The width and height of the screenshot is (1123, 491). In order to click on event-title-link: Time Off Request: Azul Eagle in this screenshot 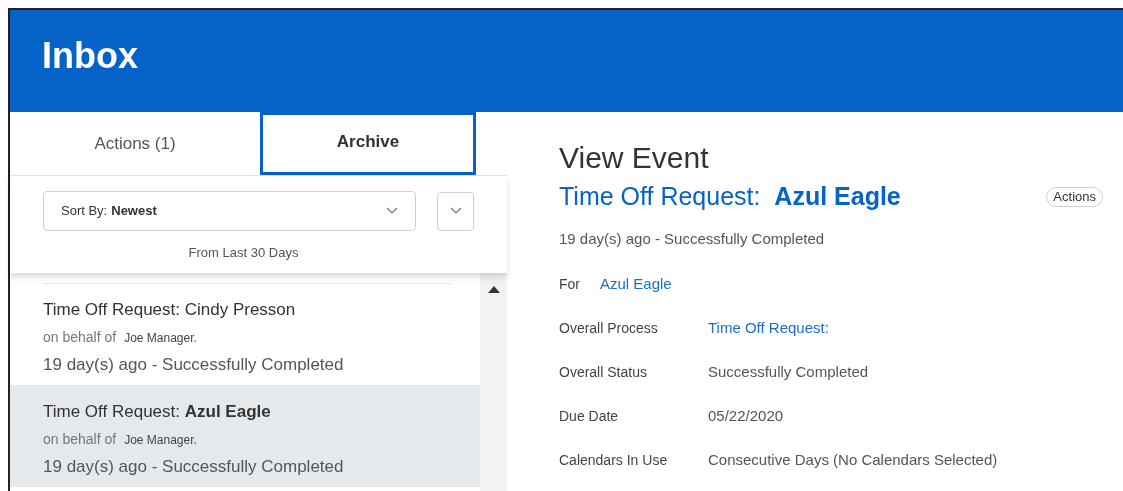, I will do `click(730, 197)`.